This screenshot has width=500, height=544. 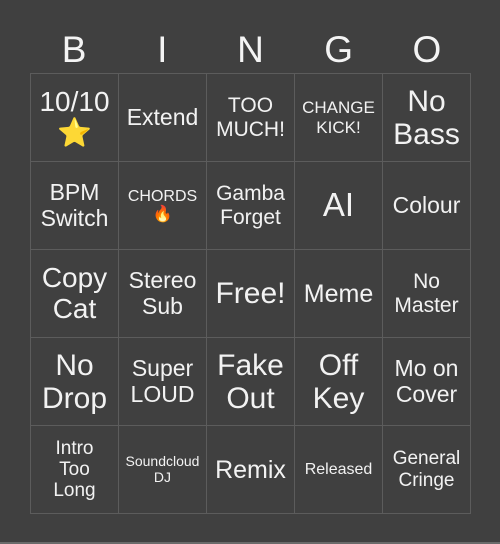 I want to click on header-letter-n: N, so click(x=250, y=49).